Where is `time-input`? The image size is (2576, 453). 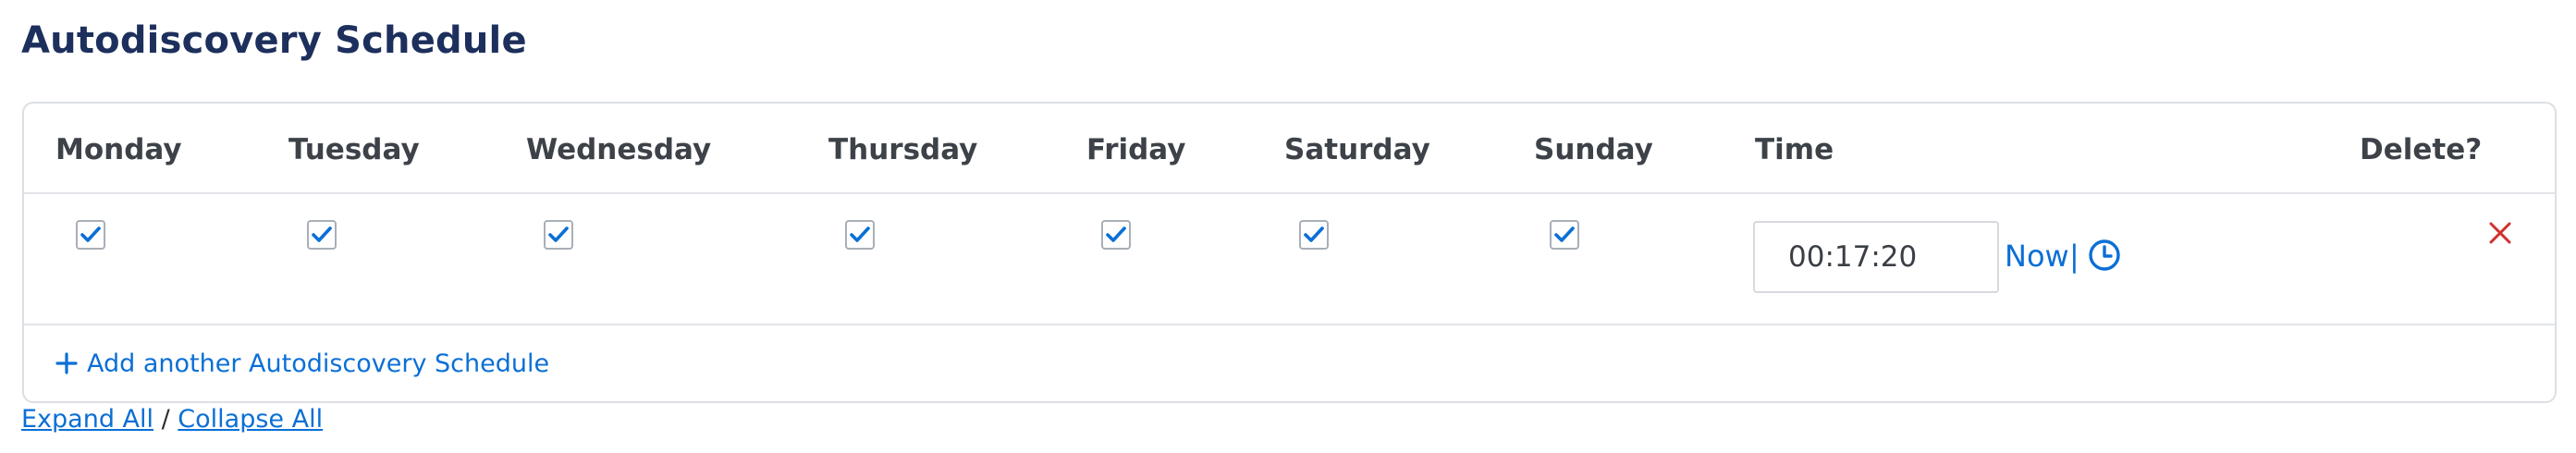 time-input is located at coordinates (1876, 257).